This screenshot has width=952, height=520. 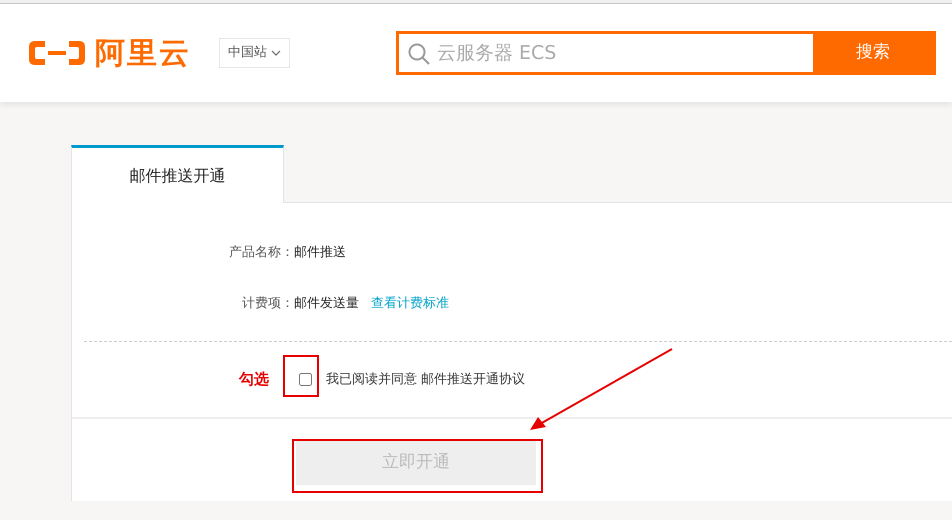 What do you see at coordinates (666, 53) in the screenshot?
I see `search-field: 云服务器 ECS 搜索` at bounding box center [666, 53].